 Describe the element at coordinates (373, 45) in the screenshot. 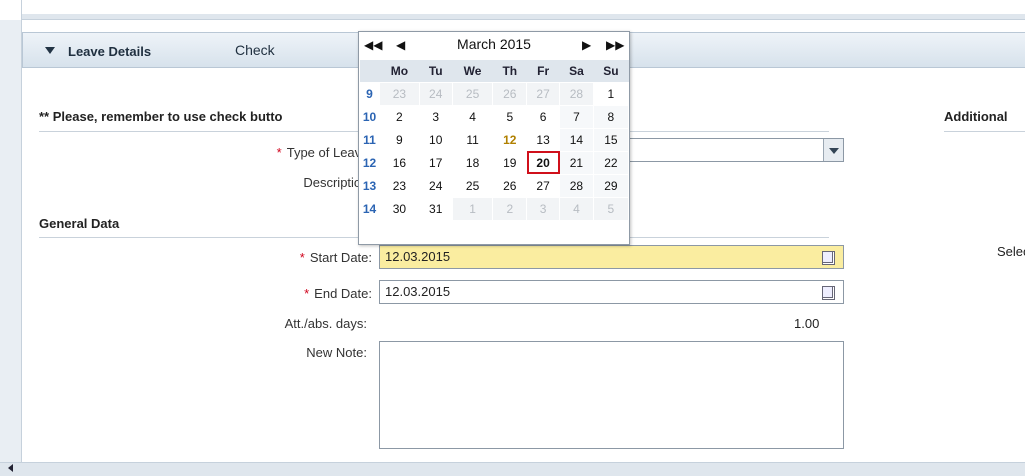

I see `prev-year-icon: ◀◀` at that location.